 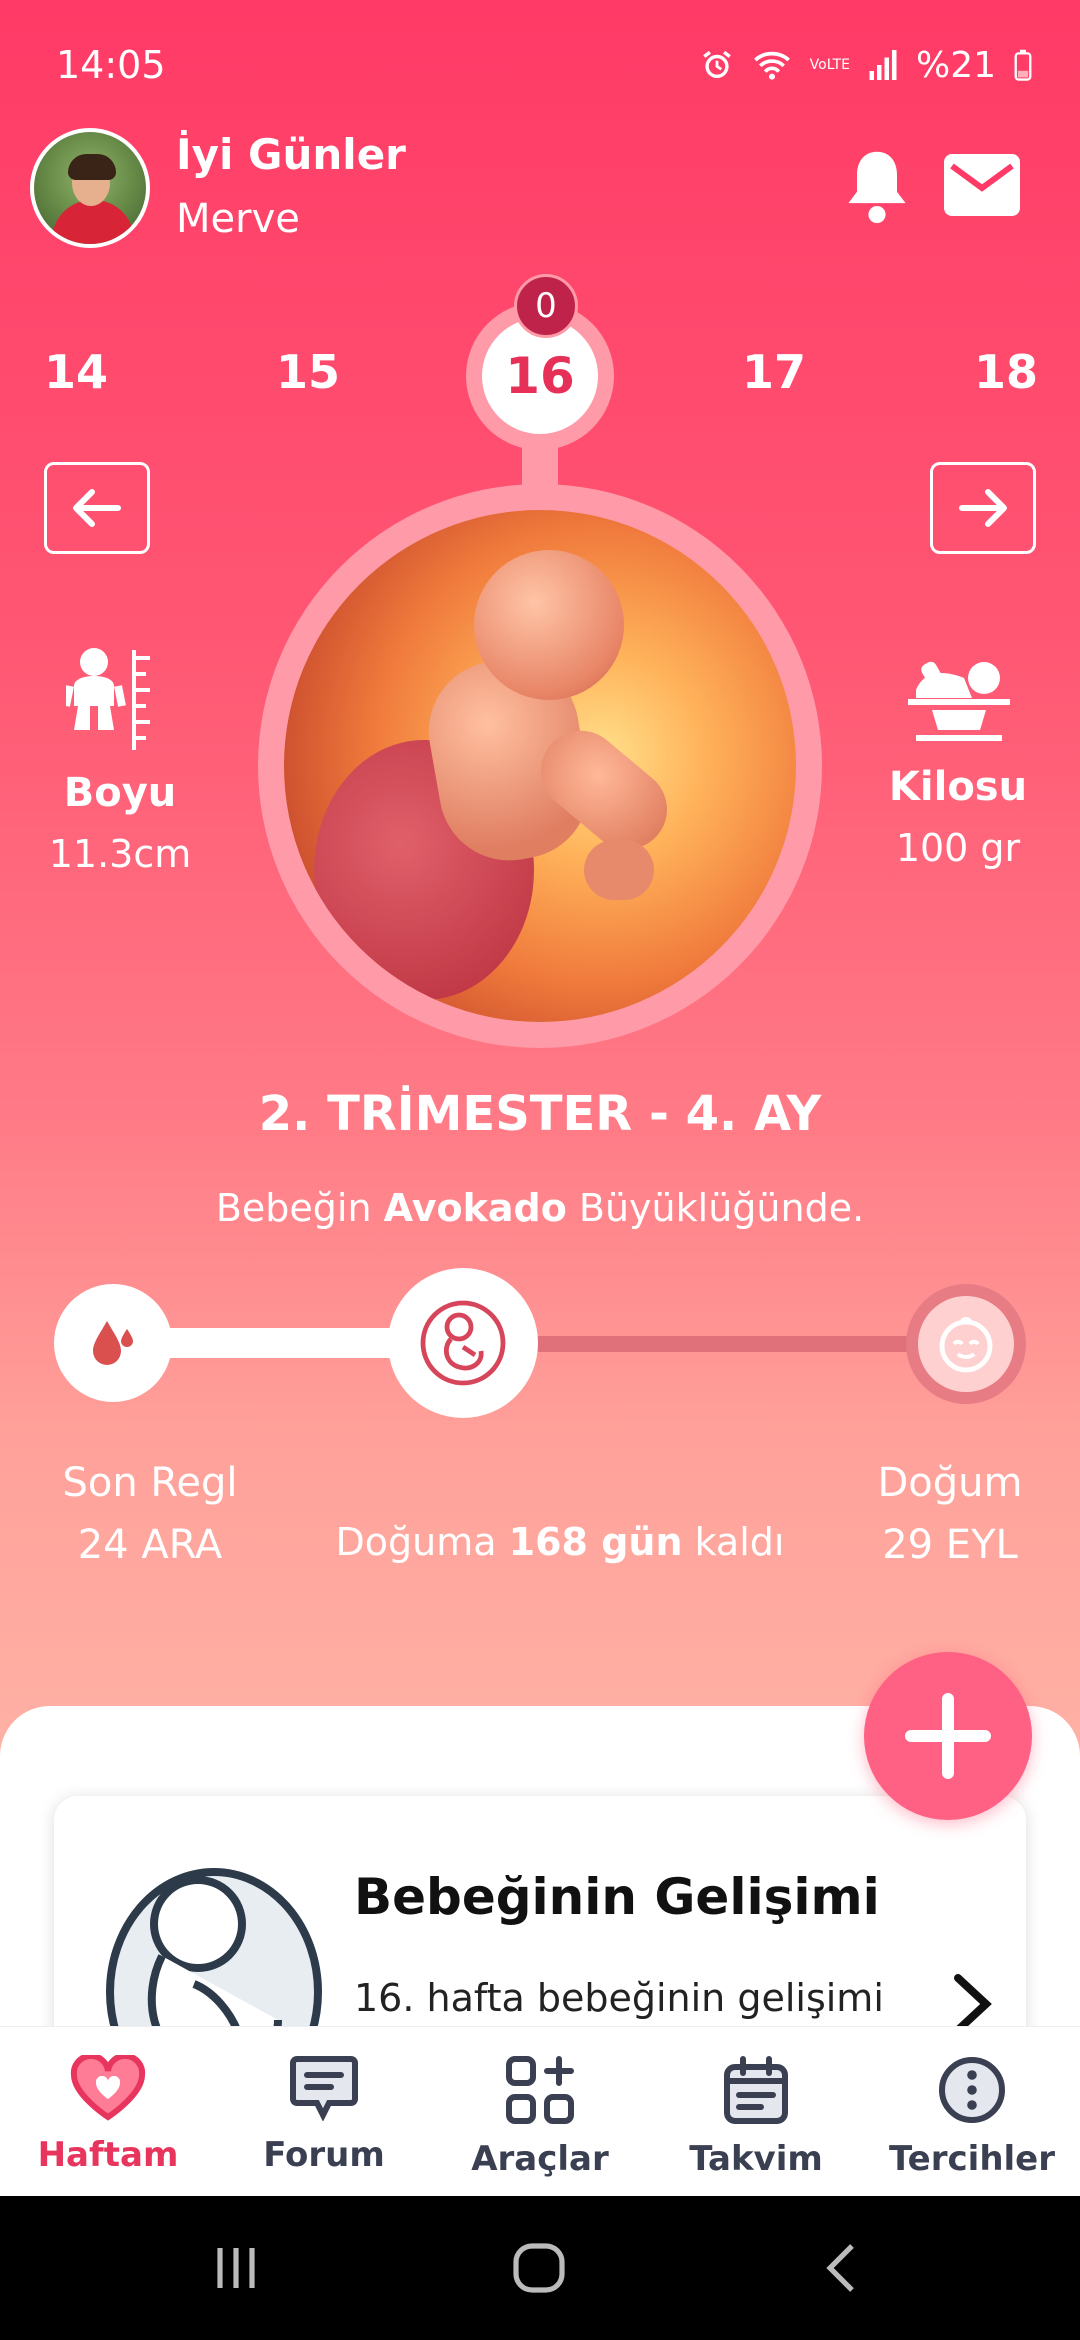 I want to click on baby-height-icon, so click(x=108, y=699).